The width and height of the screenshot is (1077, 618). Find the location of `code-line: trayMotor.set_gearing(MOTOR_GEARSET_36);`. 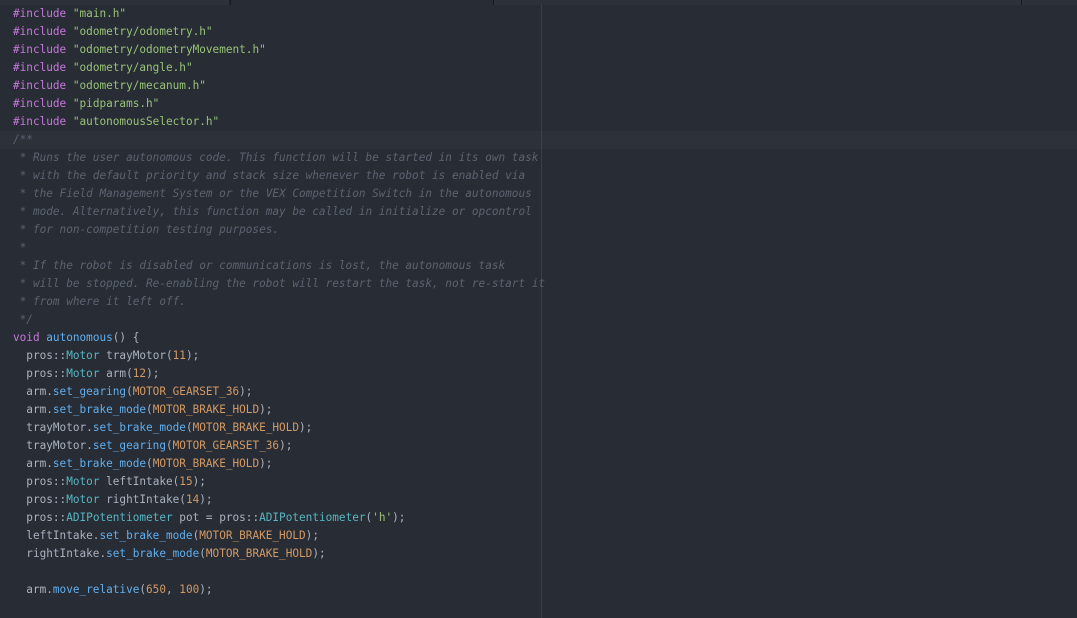

code-line: trayMotor.set_gearing(MOTOR_GEARSET_36); is located at coordinates (279, 446).